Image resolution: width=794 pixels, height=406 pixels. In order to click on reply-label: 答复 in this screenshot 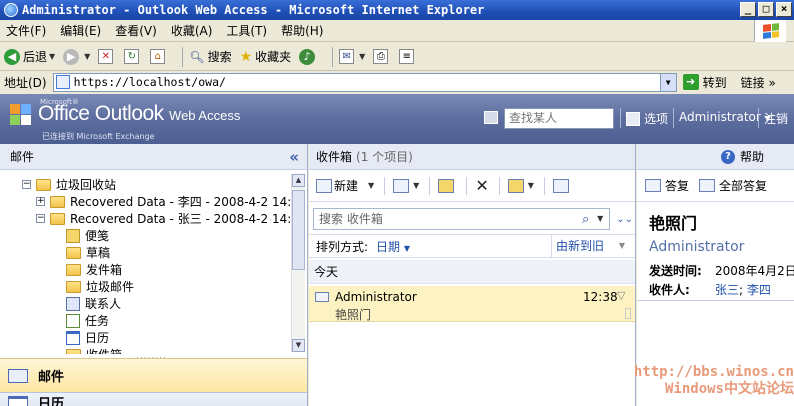, I will do `click(677, 186)`.